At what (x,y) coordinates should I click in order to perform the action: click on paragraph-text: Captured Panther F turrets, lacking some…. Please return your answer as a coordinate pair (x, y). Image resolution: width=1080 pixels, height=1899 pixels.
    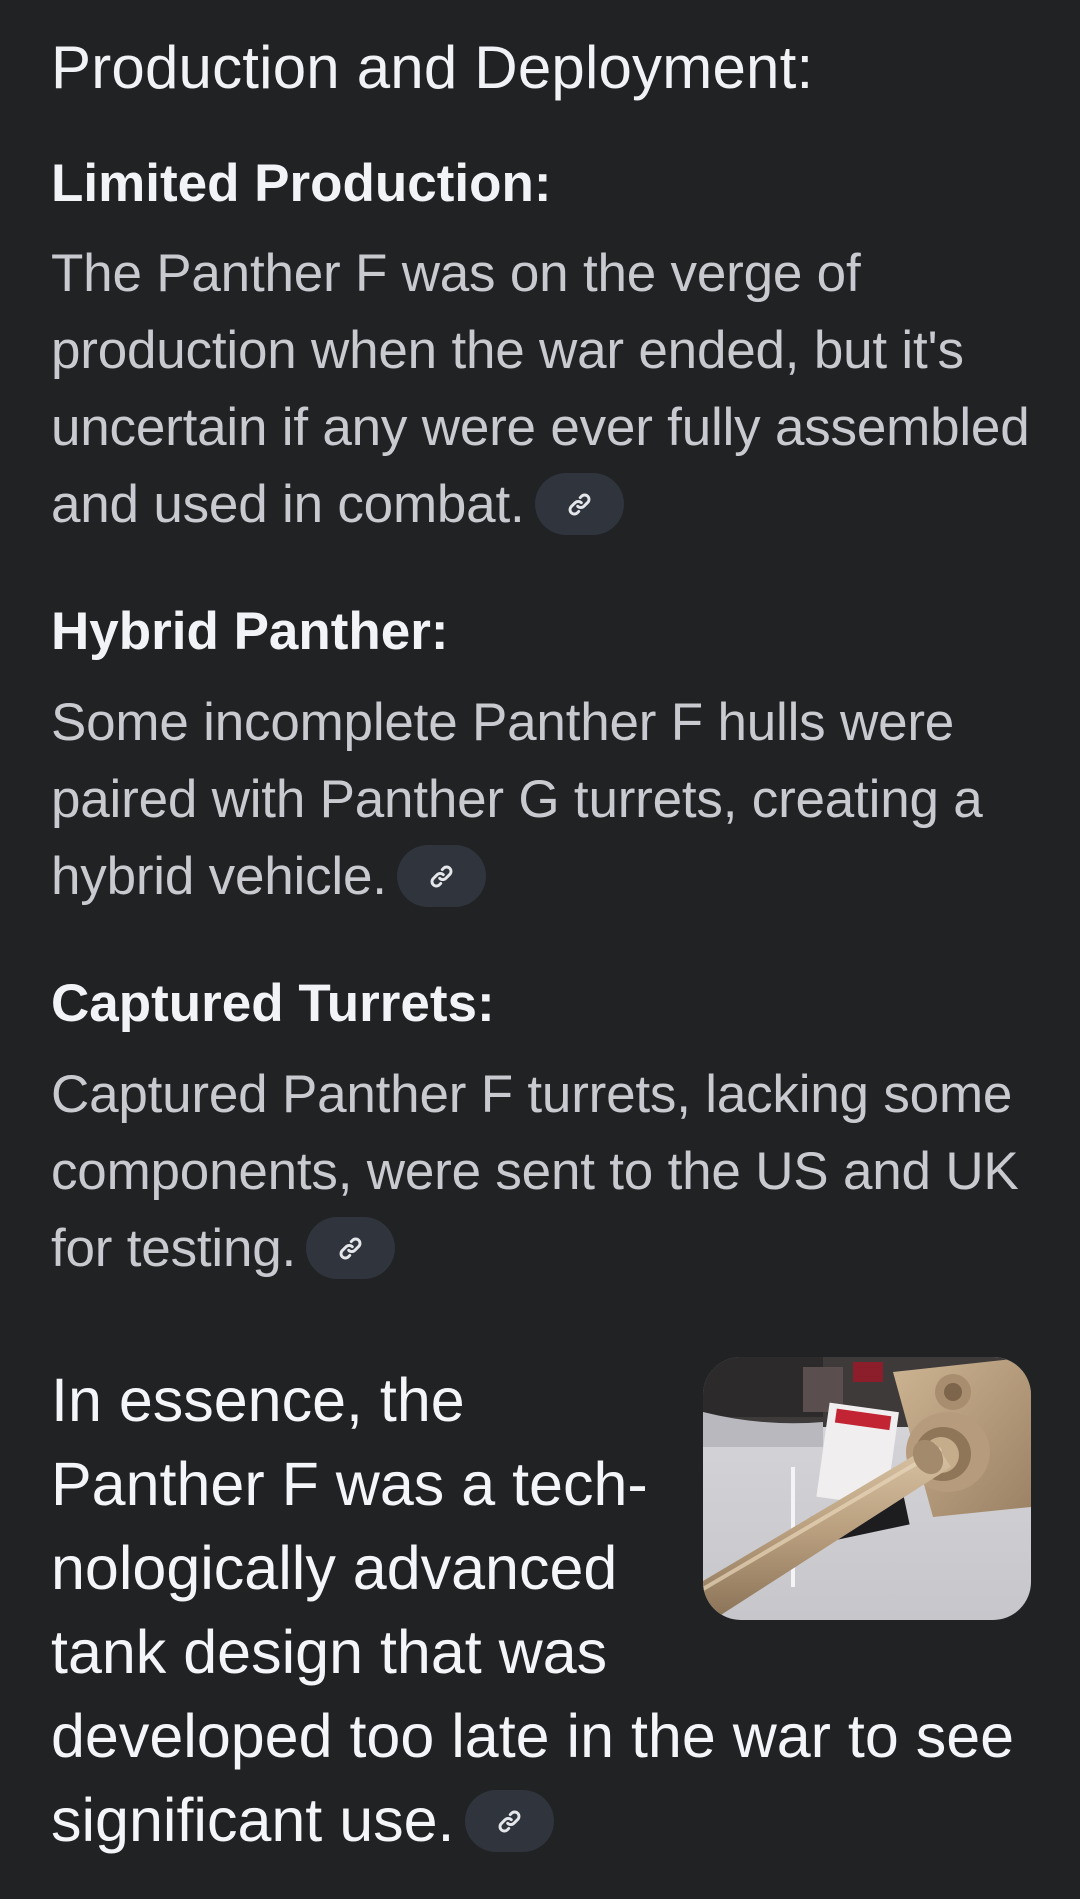
    Looking at the image, I should click on (535, 1171).